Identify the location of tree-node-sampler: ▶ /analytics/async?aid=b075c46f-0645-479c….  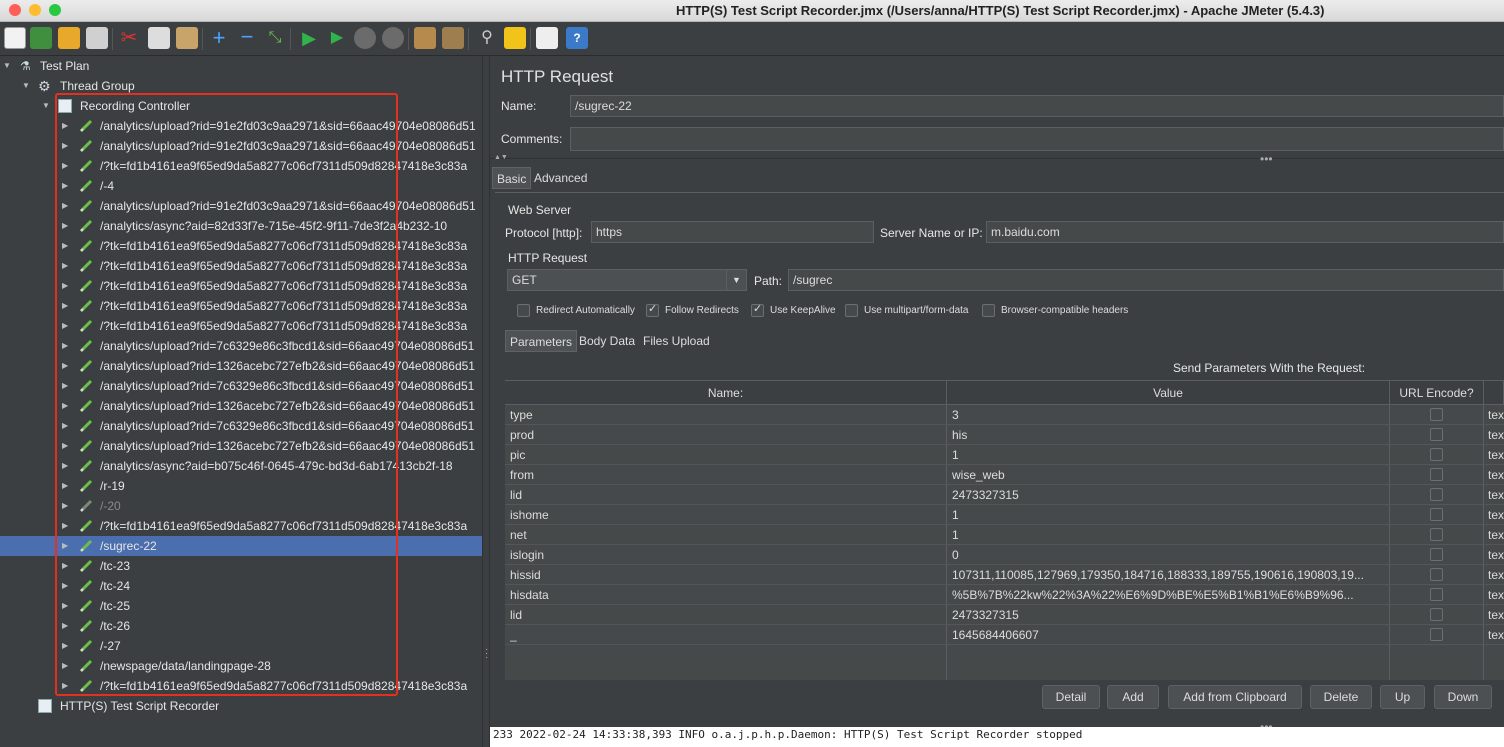
(241, 466).